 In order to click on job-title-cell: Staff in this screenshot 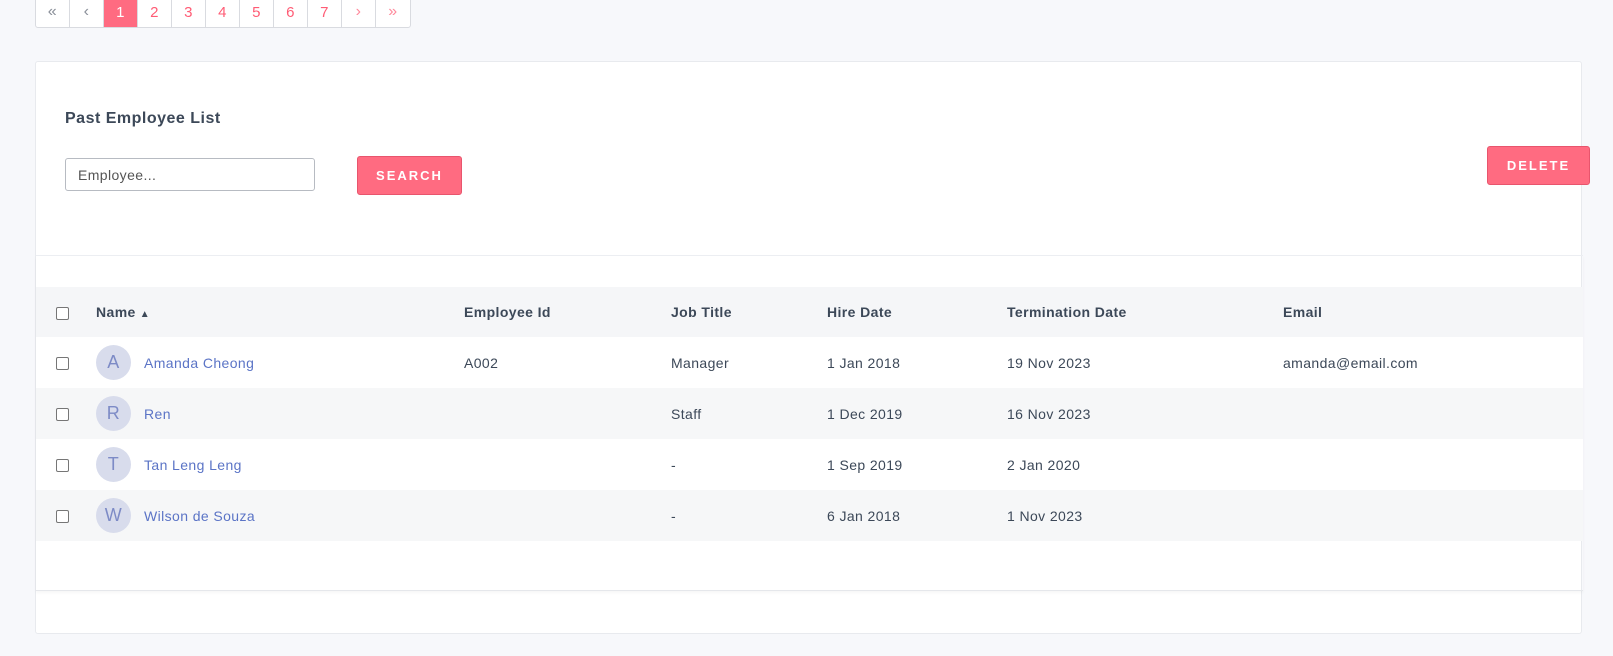, I will do `click(686, 413)`.